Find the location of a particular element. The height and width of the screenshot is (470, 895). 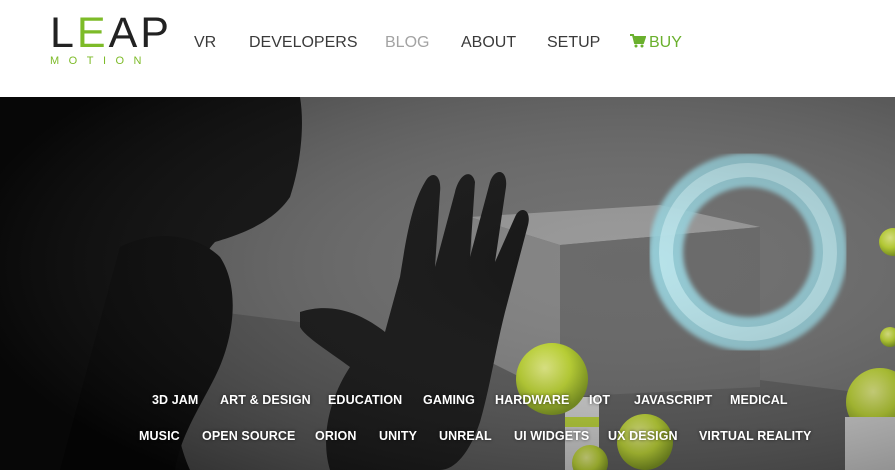

tag-medical: MEDICAL is located at coordinates (759, 400).